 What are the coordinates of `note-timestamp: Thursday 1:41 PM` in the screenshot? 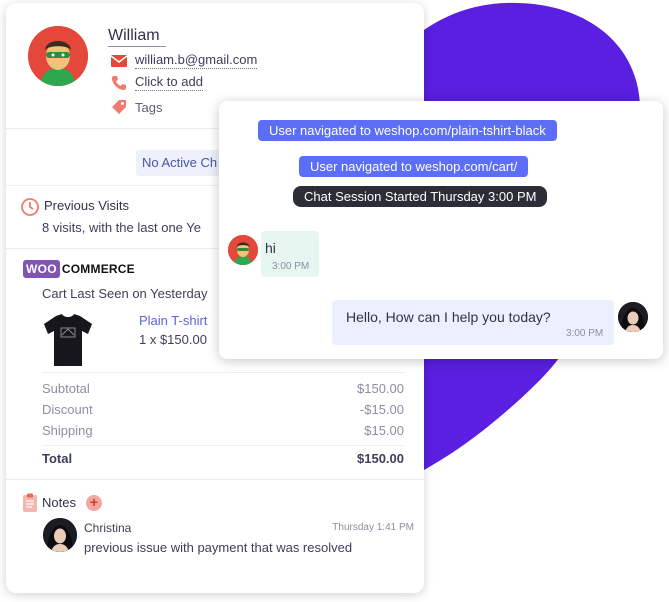 It's located at (373, 527).